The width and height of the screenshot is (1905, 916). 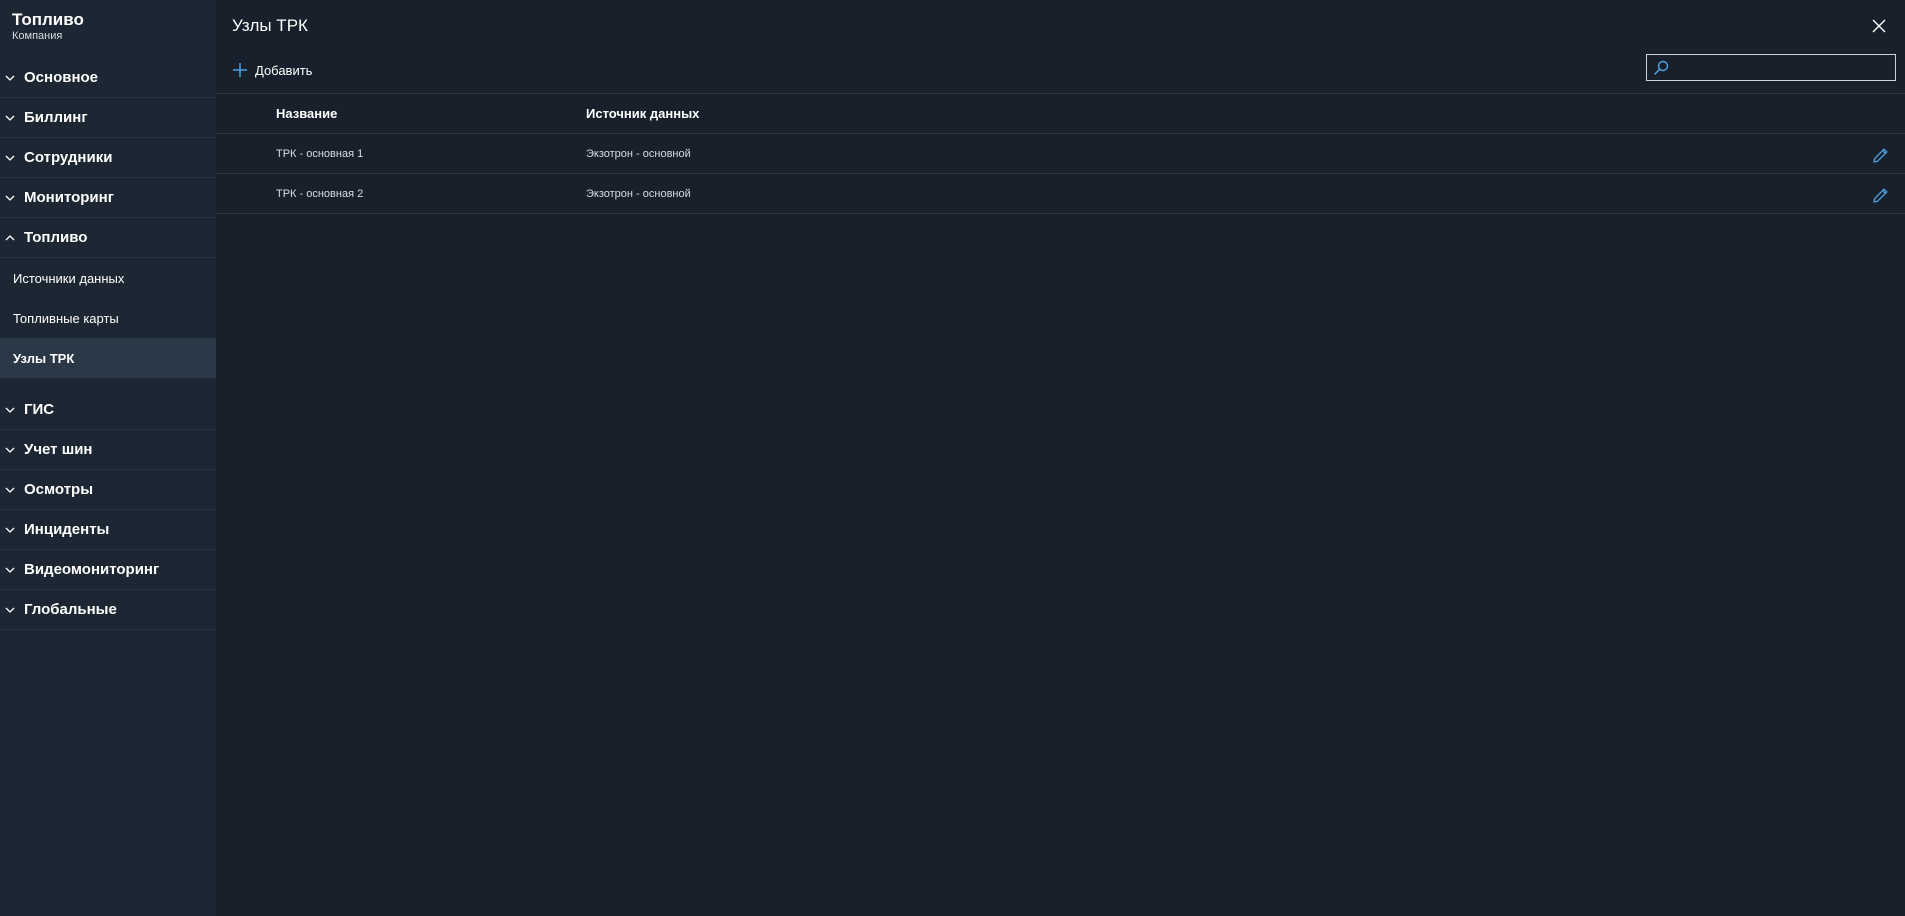 I want to click on table-header: Название Источник данных, so click(x=1060, y=114).